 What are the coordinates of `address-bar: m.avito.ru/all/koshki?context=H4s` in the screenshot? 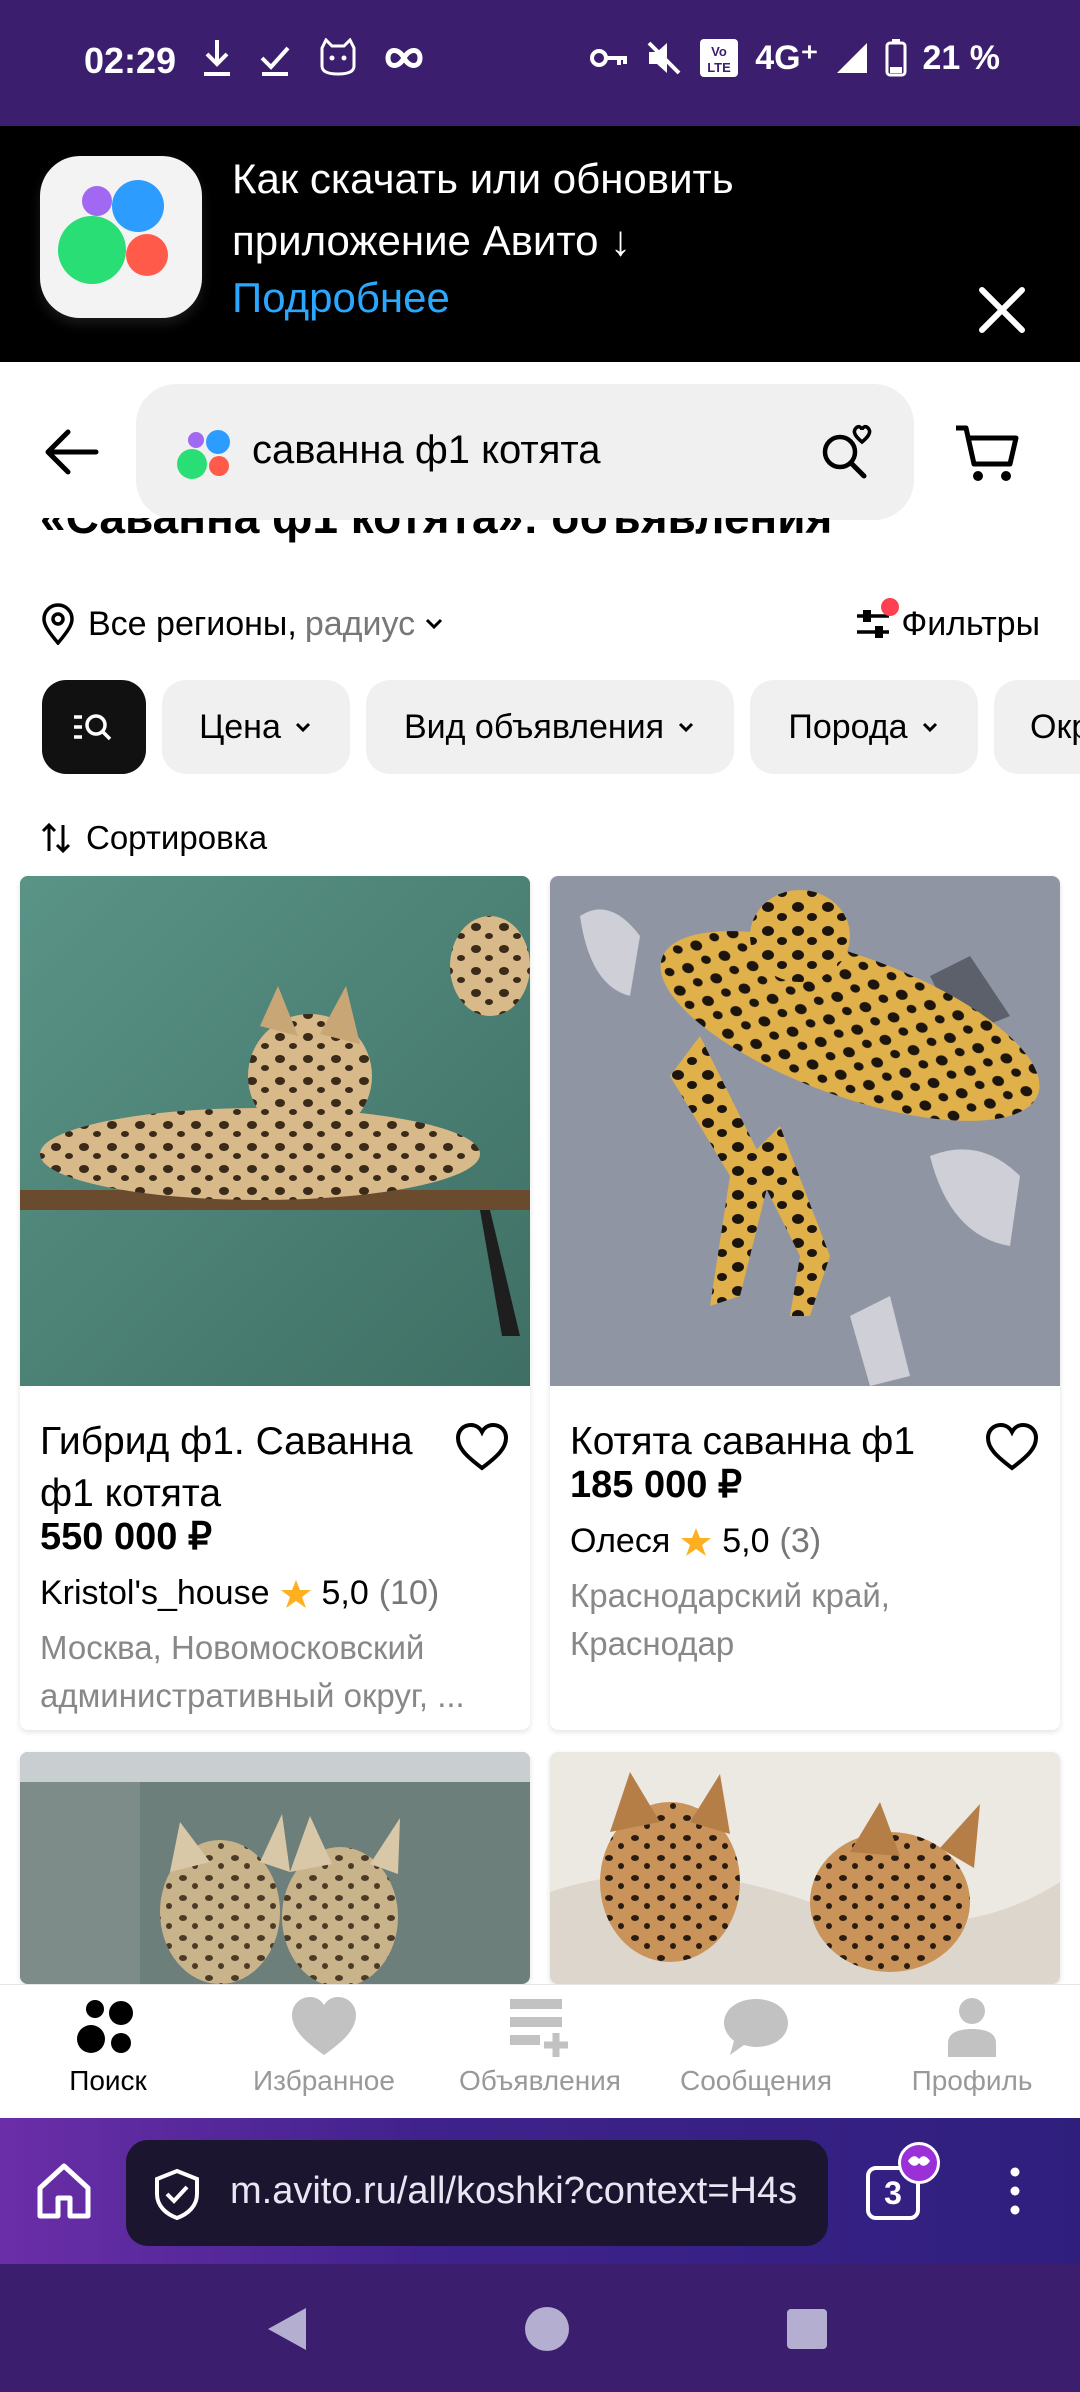 It's located at (477, 2193).